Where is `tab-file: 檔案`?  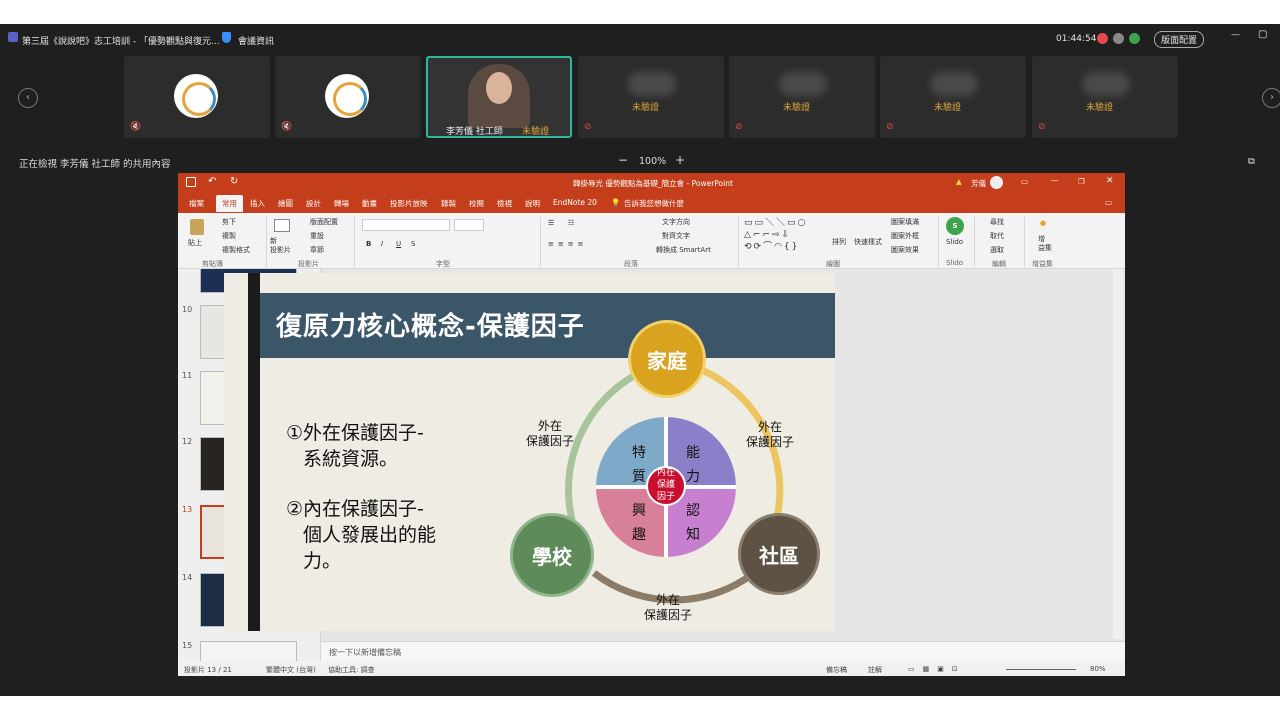 tab-file: 檔案 is located at coordinates (196, 203).